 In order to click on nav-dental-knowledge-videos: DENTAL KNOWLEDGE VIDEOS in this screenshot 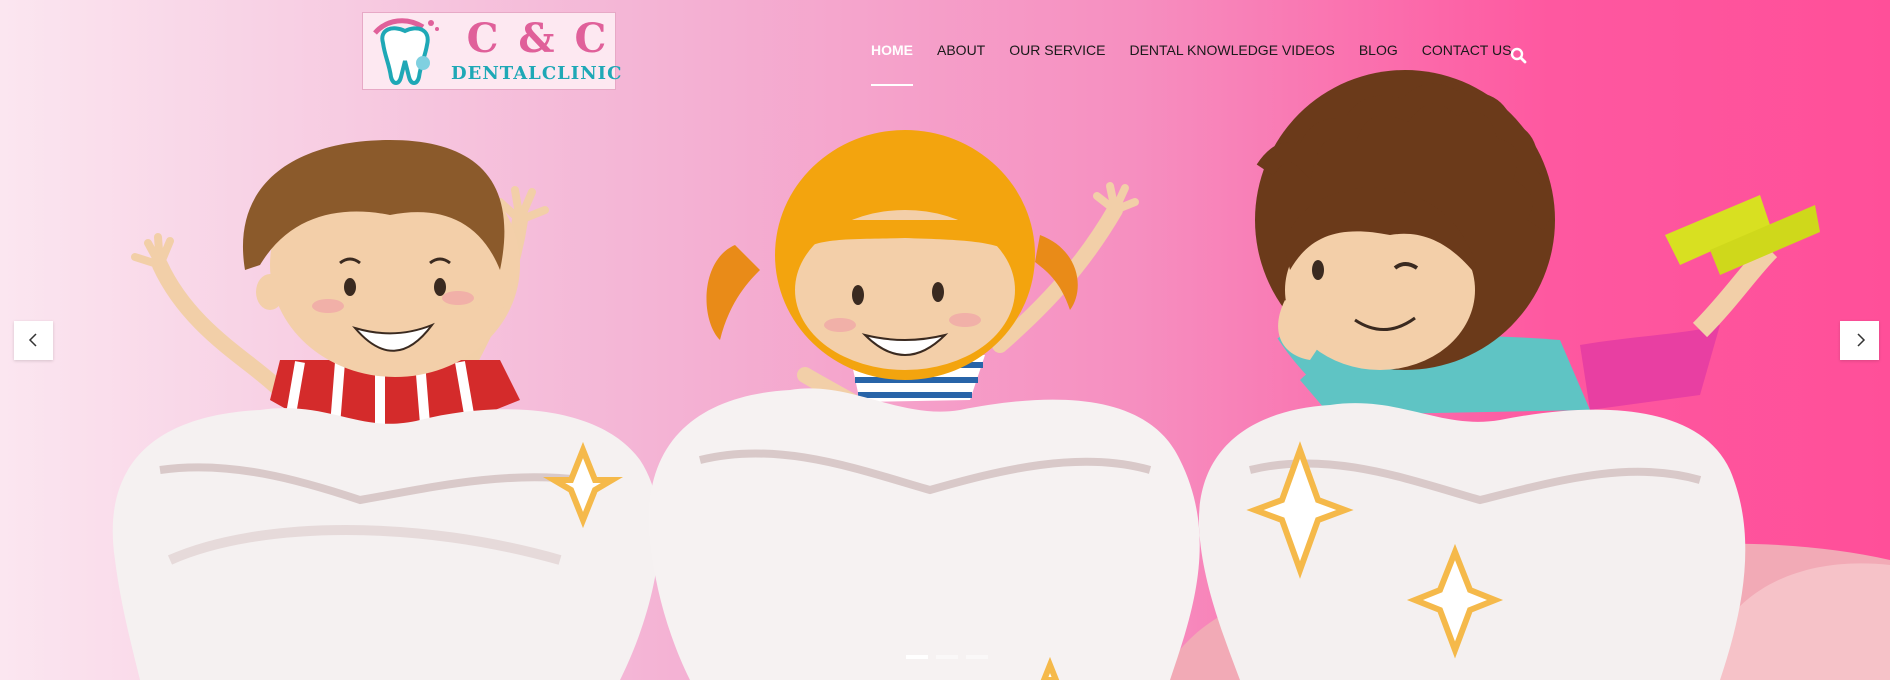, I will do `click(1231, 50)`.